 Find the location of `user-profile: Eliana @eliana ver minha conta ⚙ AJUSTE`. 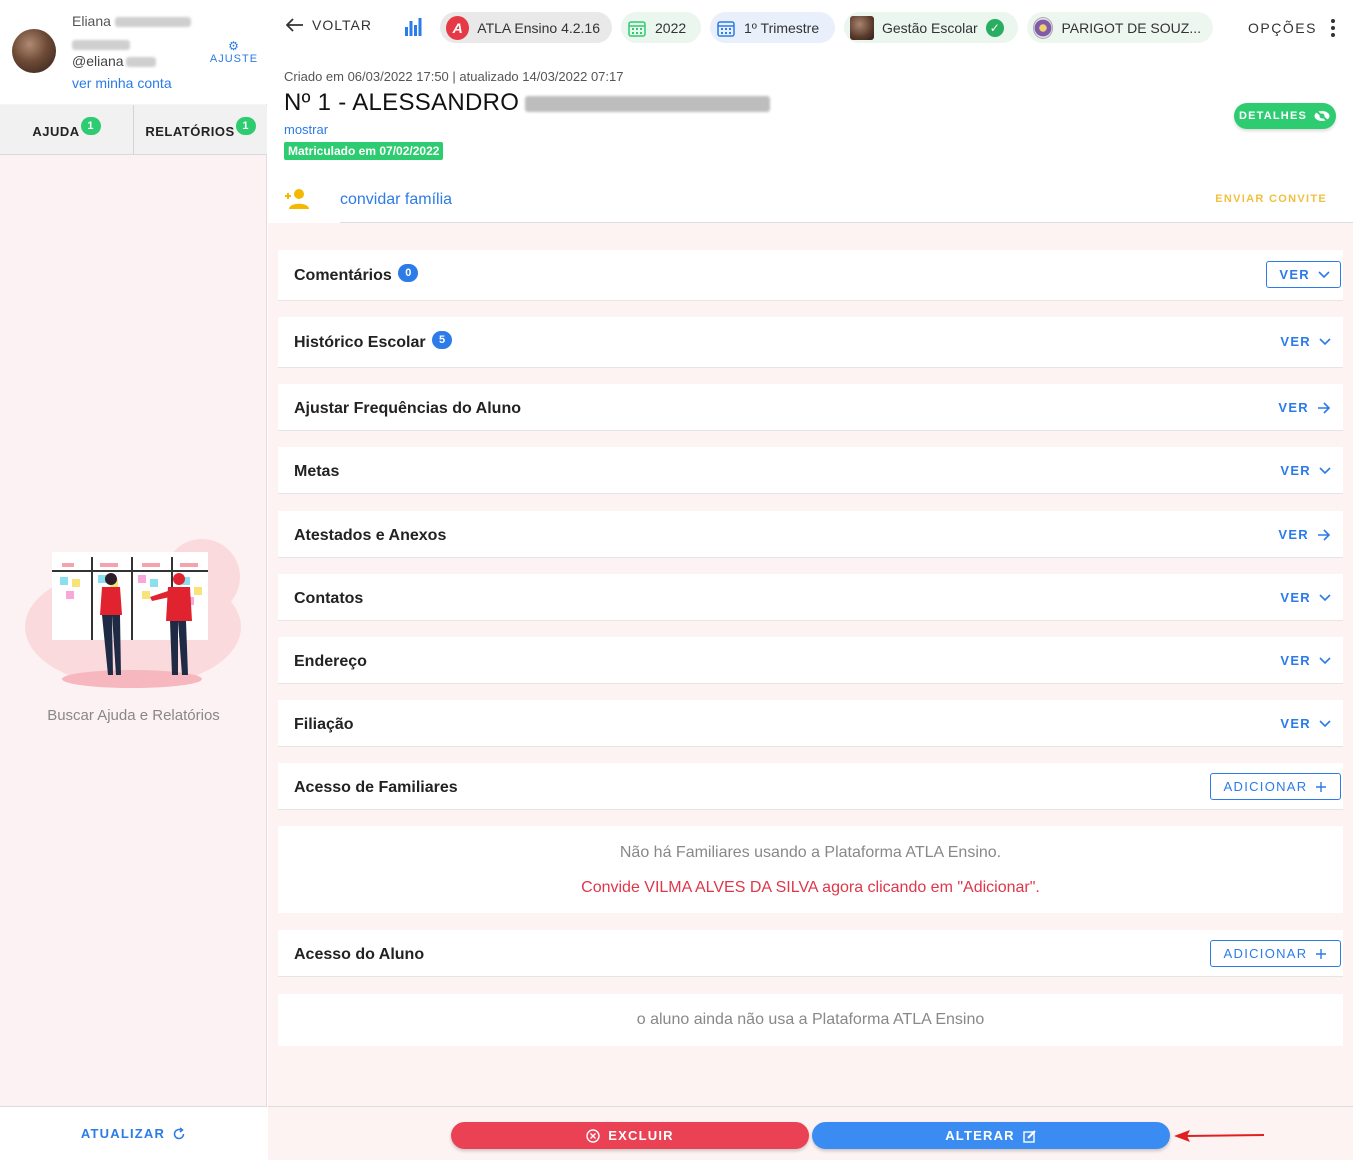

user-profile: Eliana @eliana ver minha conta ⚙ AJUSTE is located at coordinates (133, 52).